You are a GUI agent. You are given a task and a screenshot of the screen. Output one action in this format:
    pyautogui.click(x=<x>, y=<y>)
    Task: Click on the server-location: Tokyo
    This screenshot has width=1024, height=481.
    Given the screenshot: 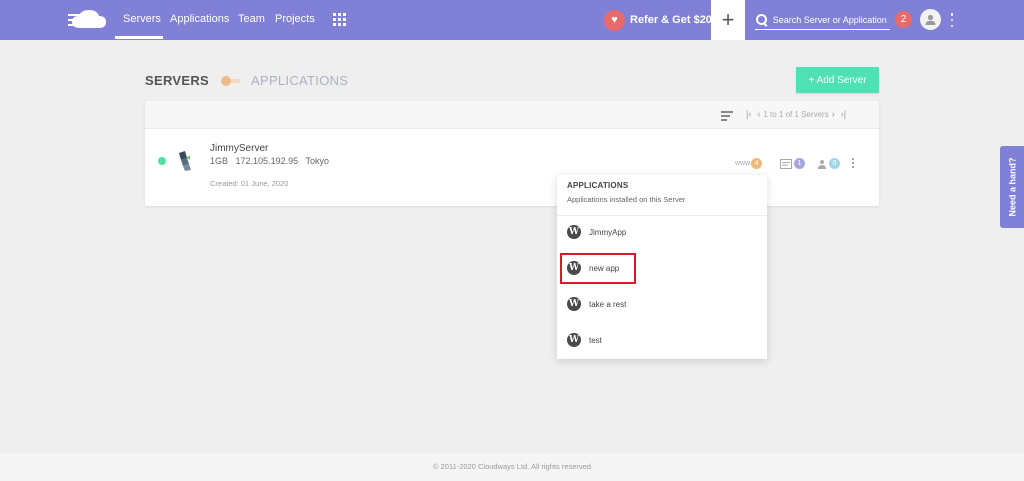 What is the action you would take?
    pyautogui.click(x=317, y=161)
    